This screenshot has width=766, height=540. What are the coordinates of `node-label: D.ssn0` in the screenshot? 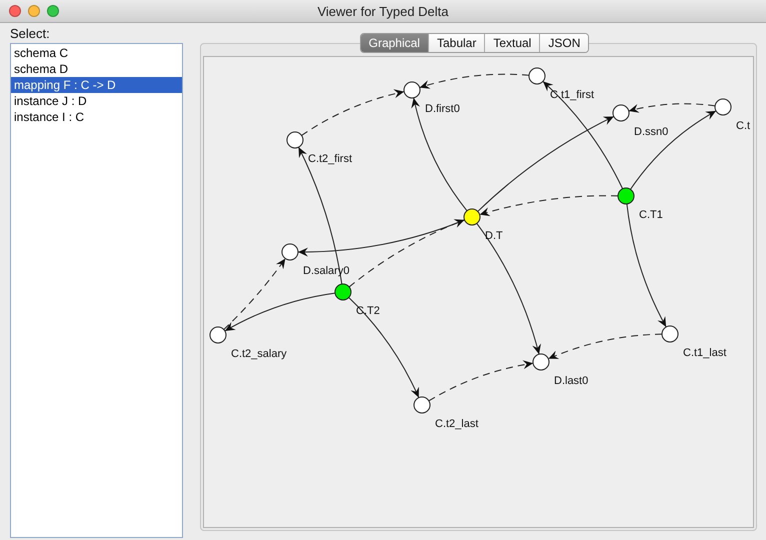 It's located at (651, 132).